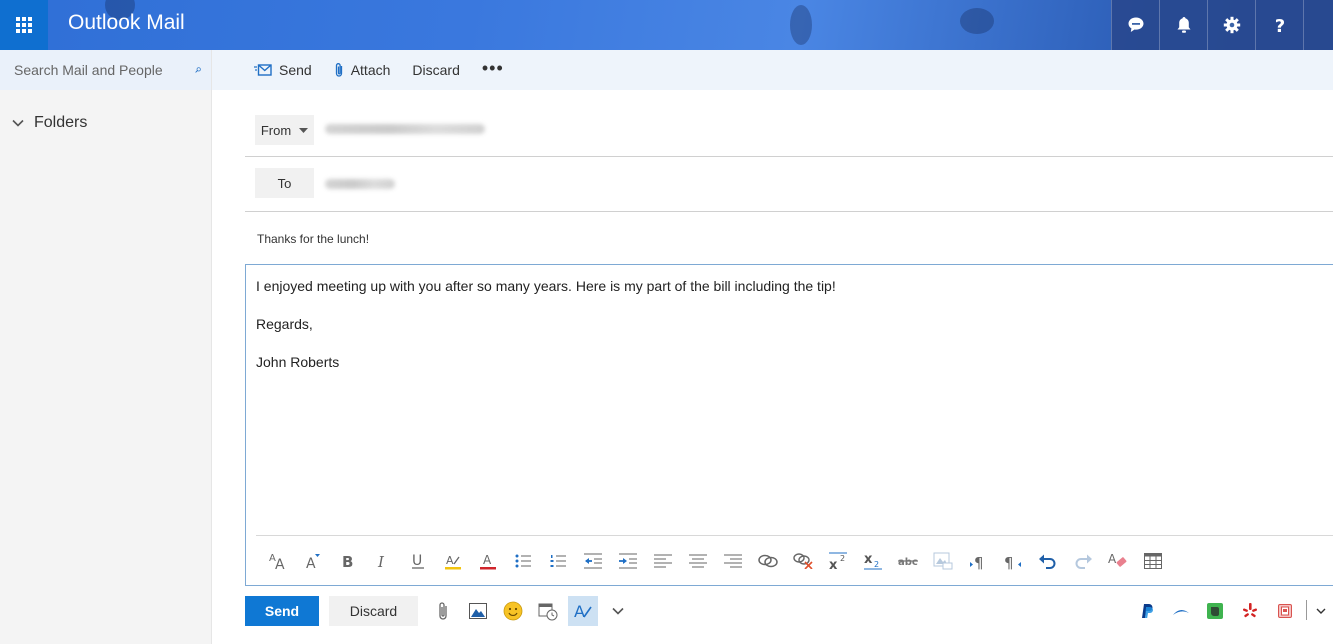  I want to click on format-options-button: A, so click(583, 611).